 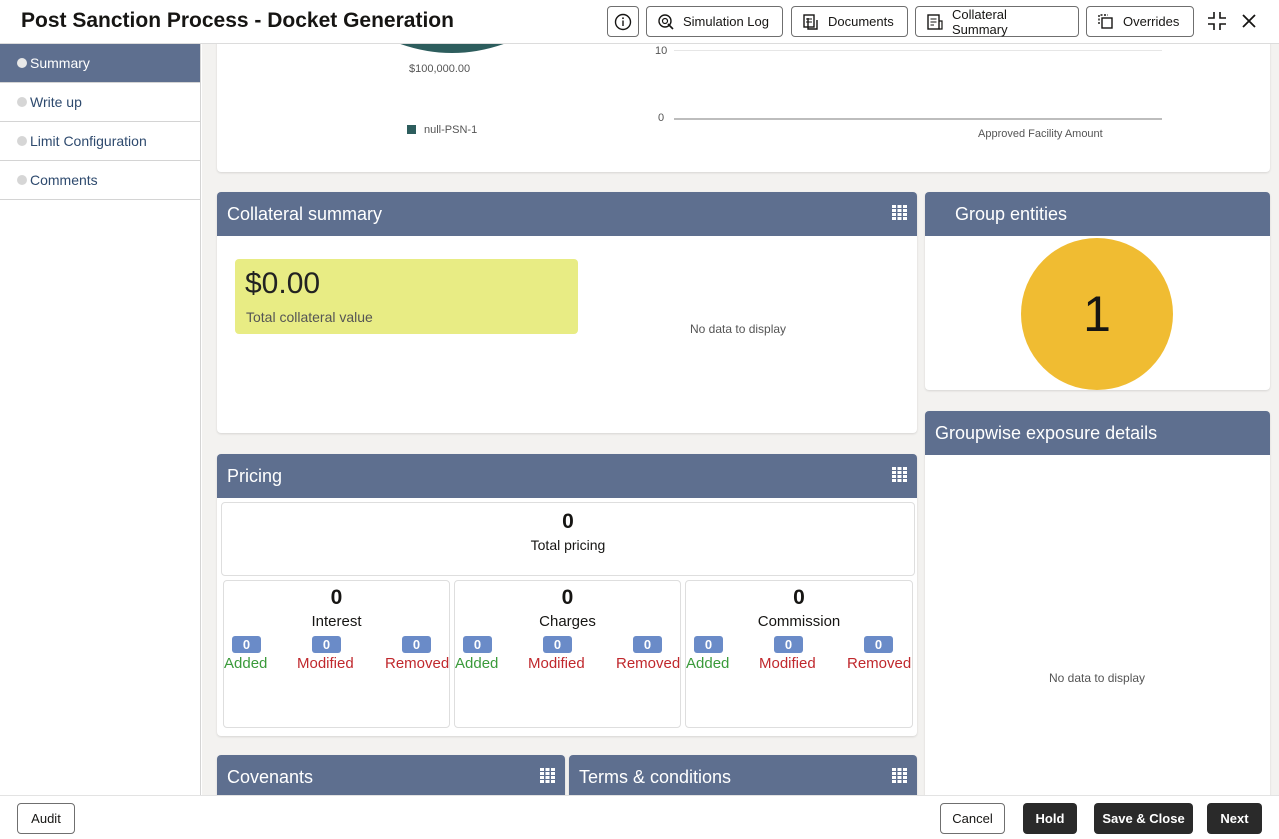 I want to click on legend-swatch, so click(x=411, y=129).